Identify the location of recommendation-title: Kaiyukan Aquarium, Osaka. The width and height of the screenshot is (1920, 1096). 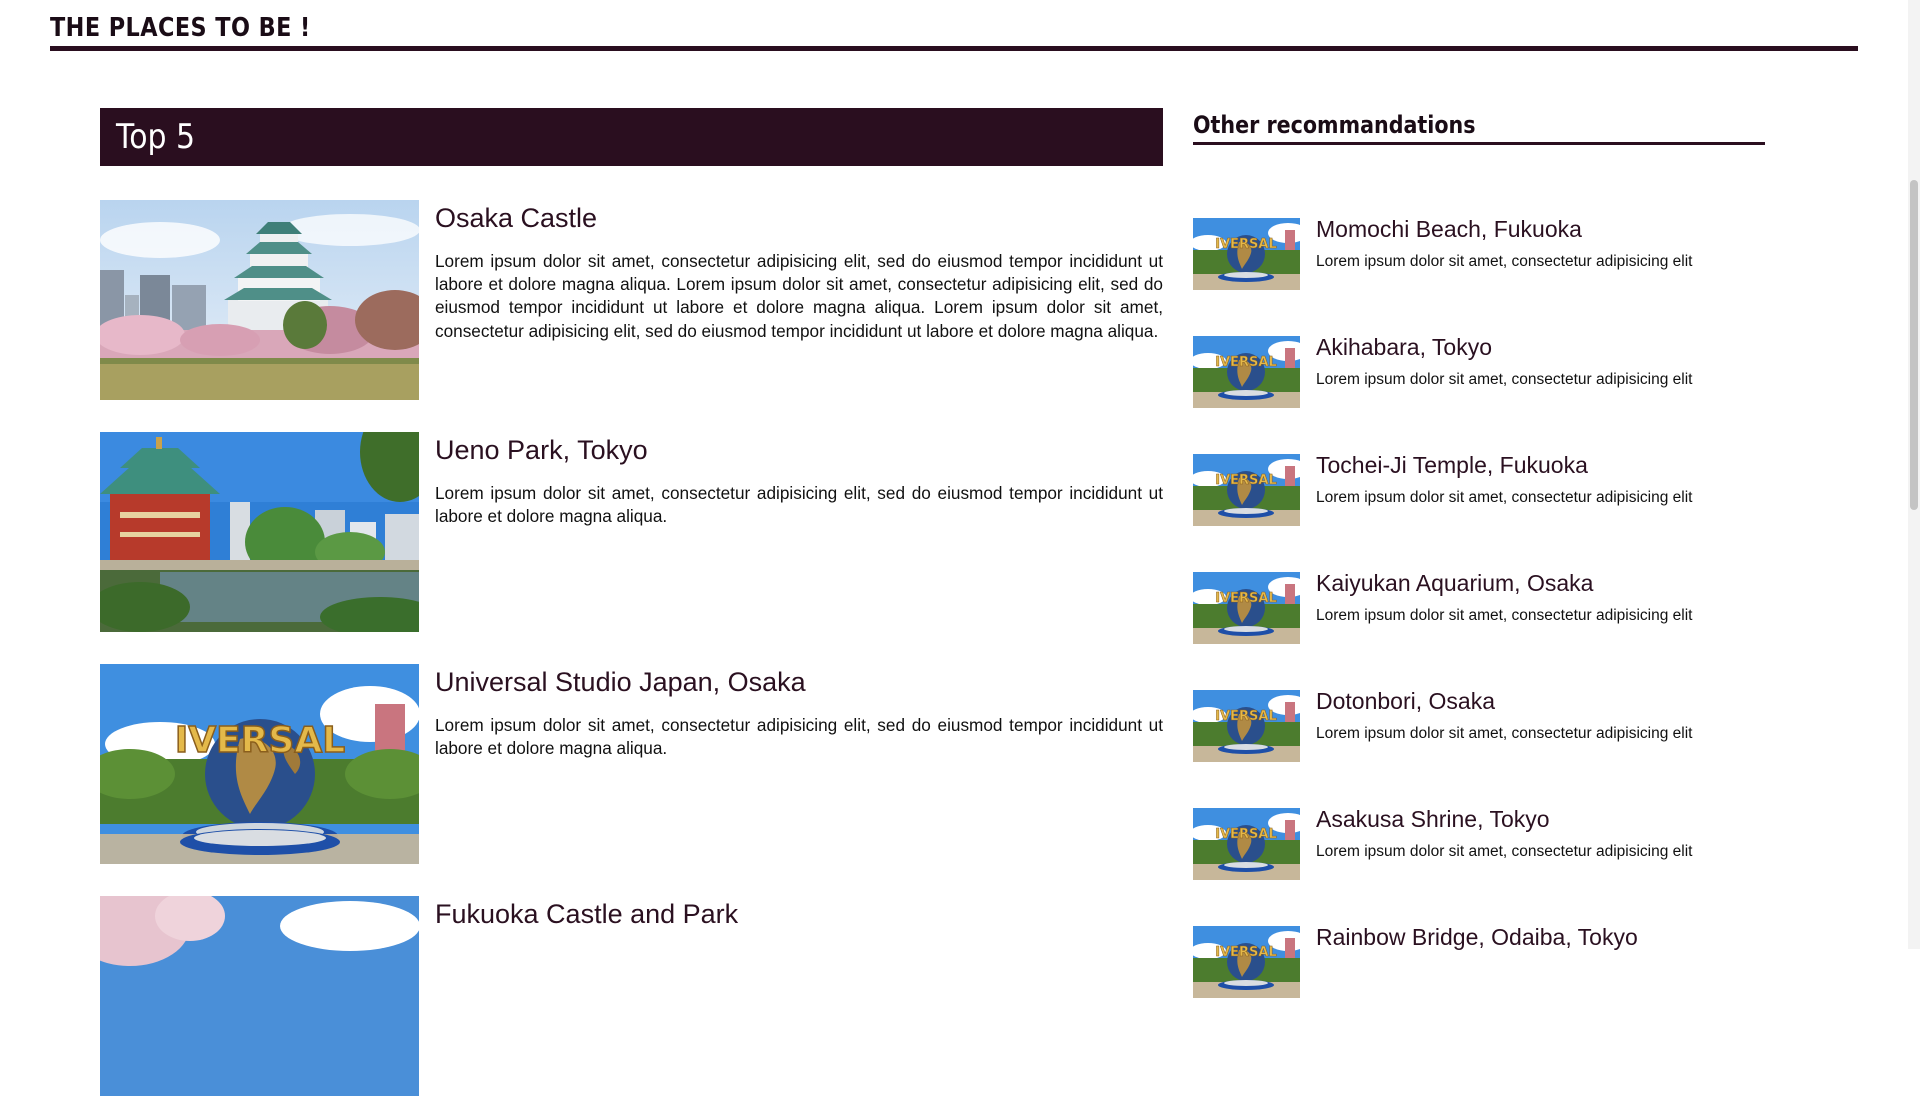
(1454, 583).